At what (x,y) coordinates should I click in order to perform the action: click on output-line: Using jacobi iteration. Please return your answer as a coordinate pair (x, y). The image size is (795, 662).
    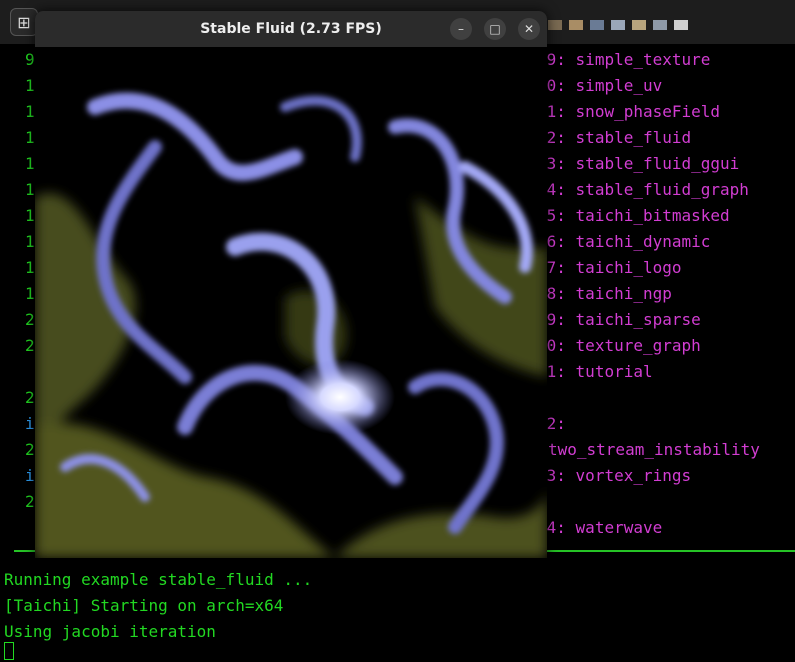
    Looking at the image, I should click on (110, 631).